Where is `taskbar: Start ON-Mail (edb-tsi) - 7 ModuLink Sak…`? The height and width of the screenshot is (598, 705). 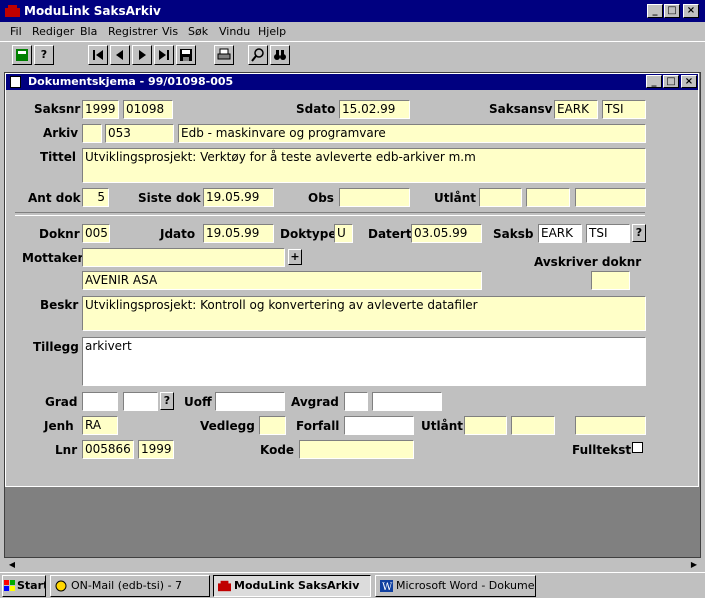
taskbar: Start ON-Mail (edb-tsi) - 7 ModuLink Sak… is located at coordinates (352, 585).